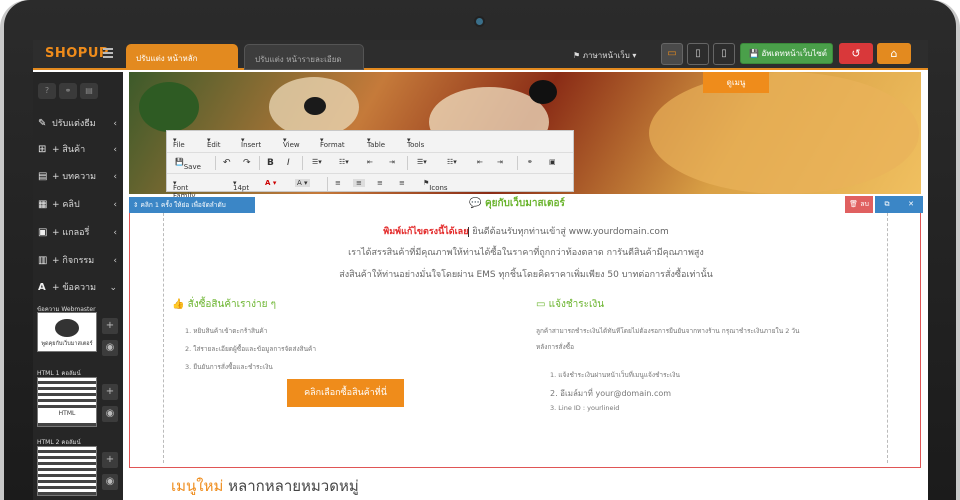 This screenshot has height=500, width=960. Describe the element at coordinates (402, 183) in the screenshot. I see `justify-icon: ≡` at that location.